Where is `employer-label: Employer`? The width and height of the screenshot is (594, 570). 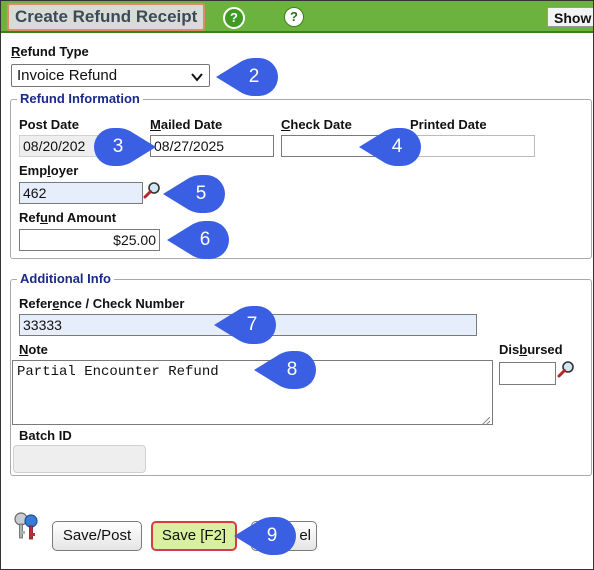
employer-label: Employer is located at coordinates (49, 170).